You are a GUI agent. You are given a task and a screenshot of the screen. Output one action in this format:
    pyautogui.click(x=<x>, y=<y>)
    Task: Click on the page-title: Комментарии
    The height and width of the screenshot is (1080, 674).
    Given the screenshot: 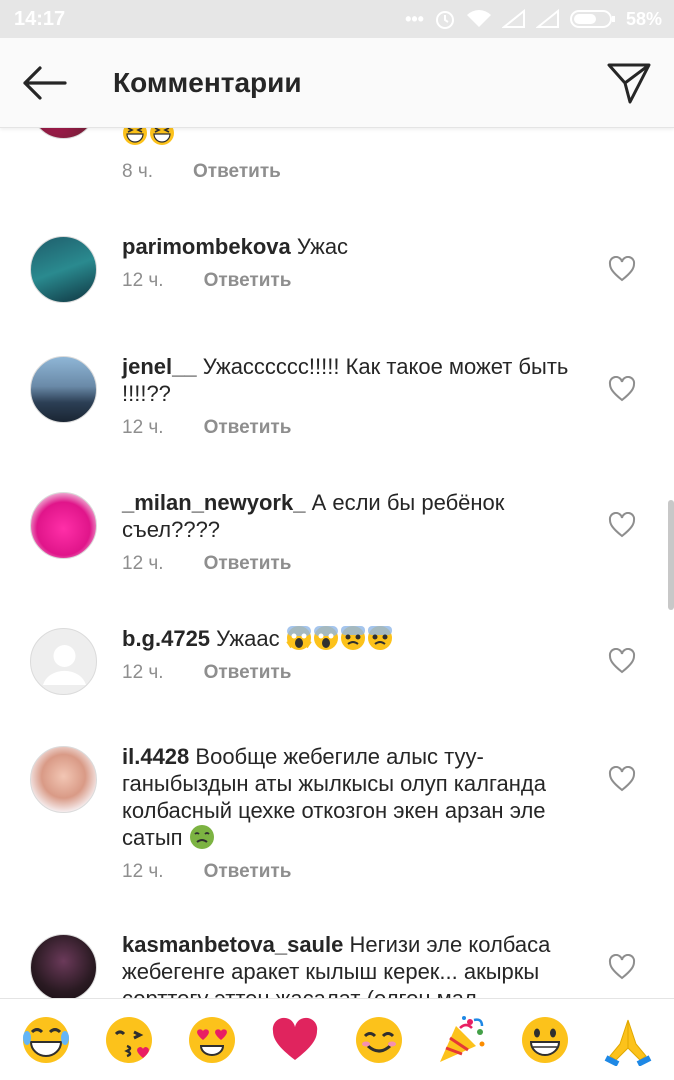 What is the action you would take?
    pyautogui.click(x=207, y=82)
    